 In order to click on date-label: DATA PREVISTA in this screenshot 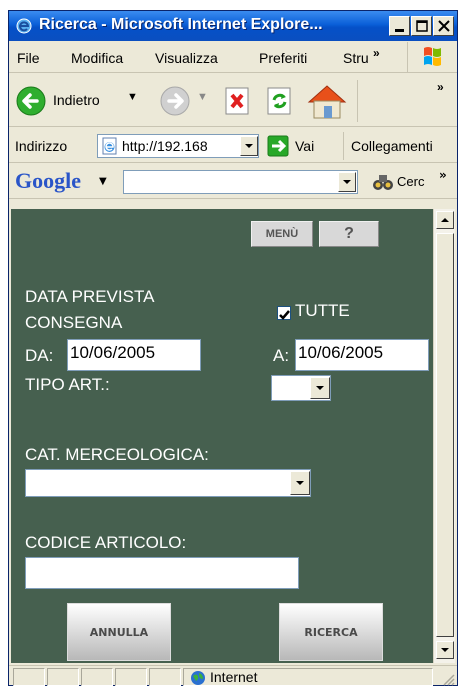, I will do `click(90, 296)`.